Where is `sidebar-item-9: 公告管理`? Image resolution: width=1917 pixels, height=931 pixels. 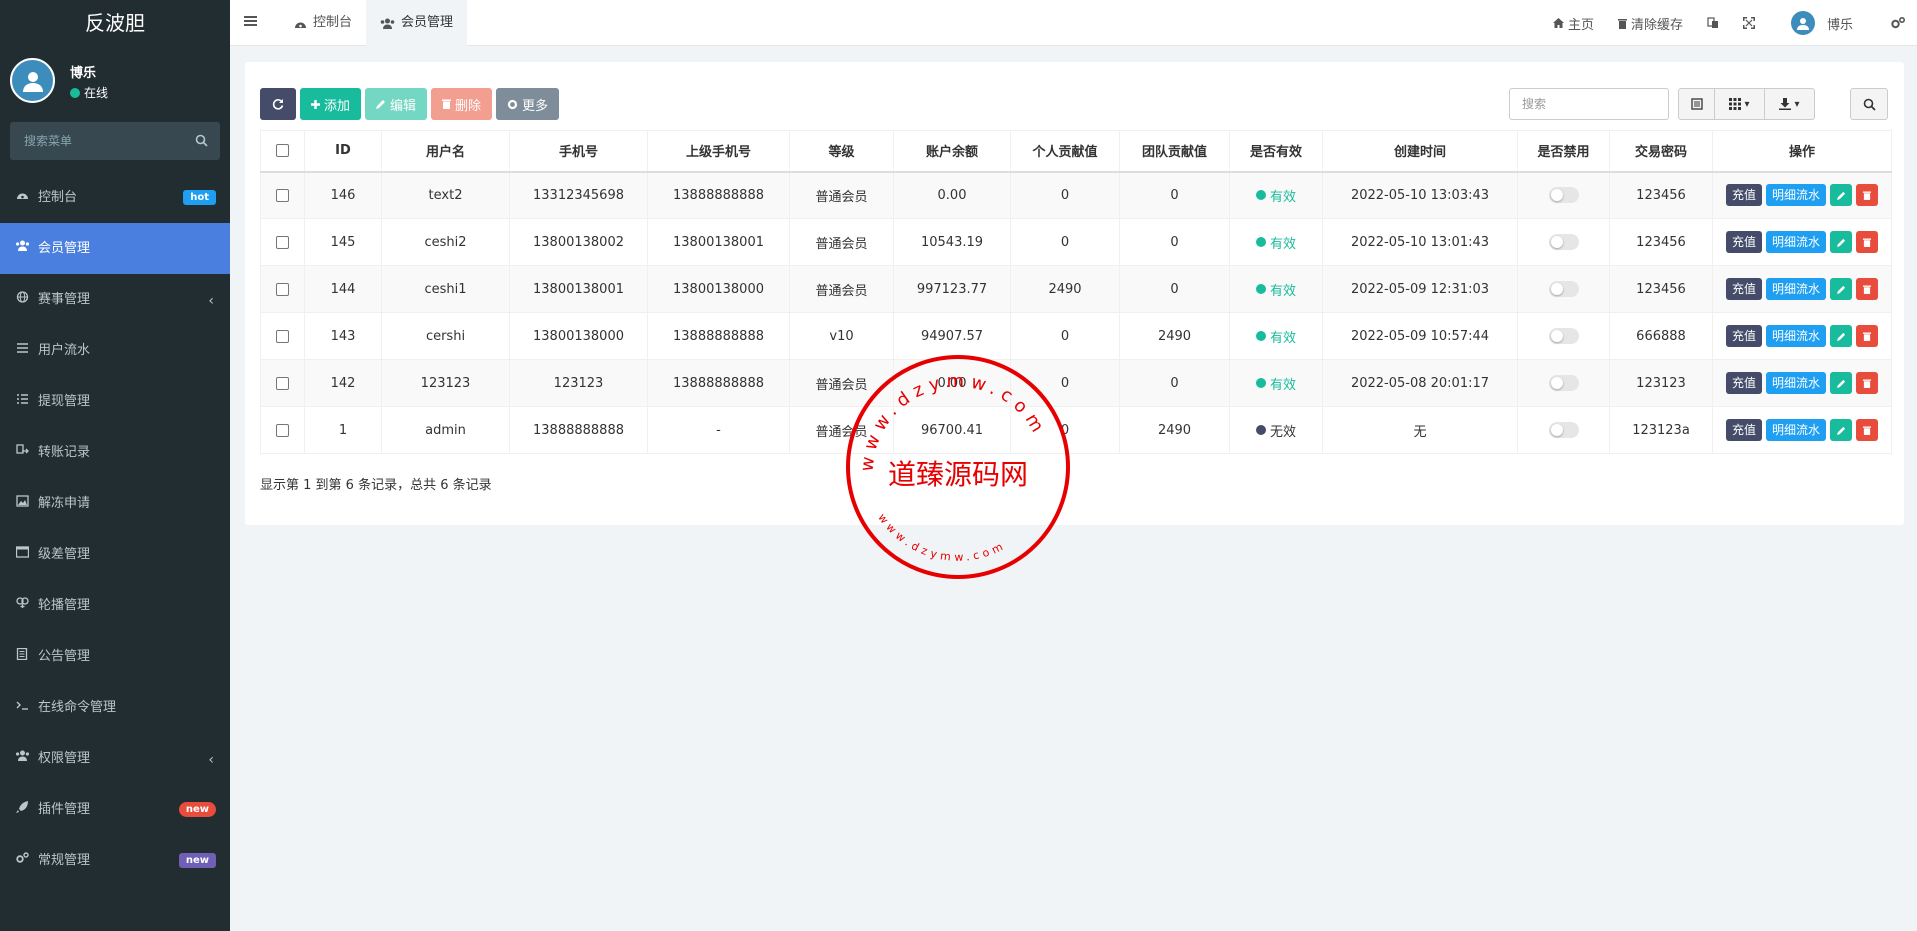
sidebar-item-9: 公告管理 is located at coordinates (115, 656).